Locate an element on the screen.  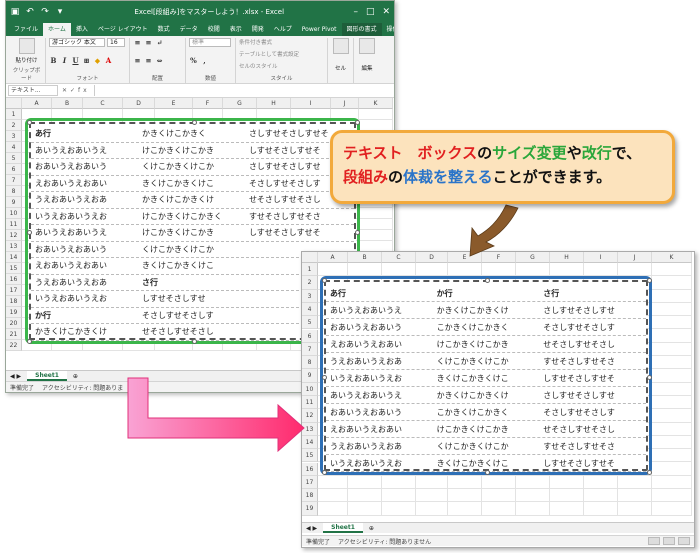
column-header: I is located at coordinates (601, 257).